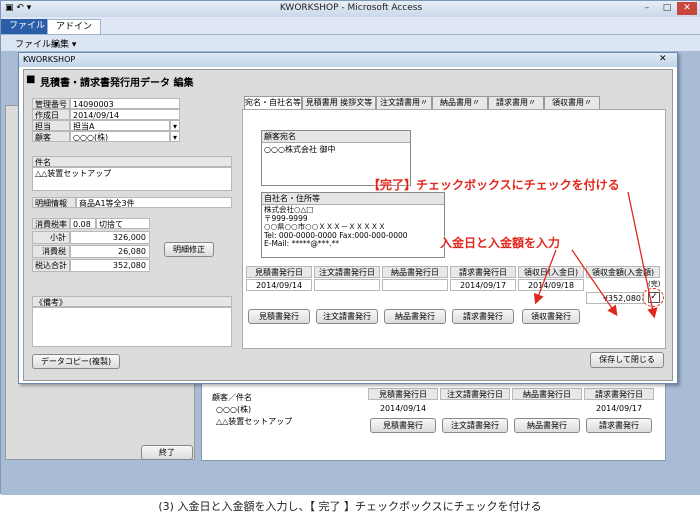  I want to click on caption: (3) 入金日と入金額を入力し、【 完了 】チェックボックスにチェックを付ける, so click(350, 506).